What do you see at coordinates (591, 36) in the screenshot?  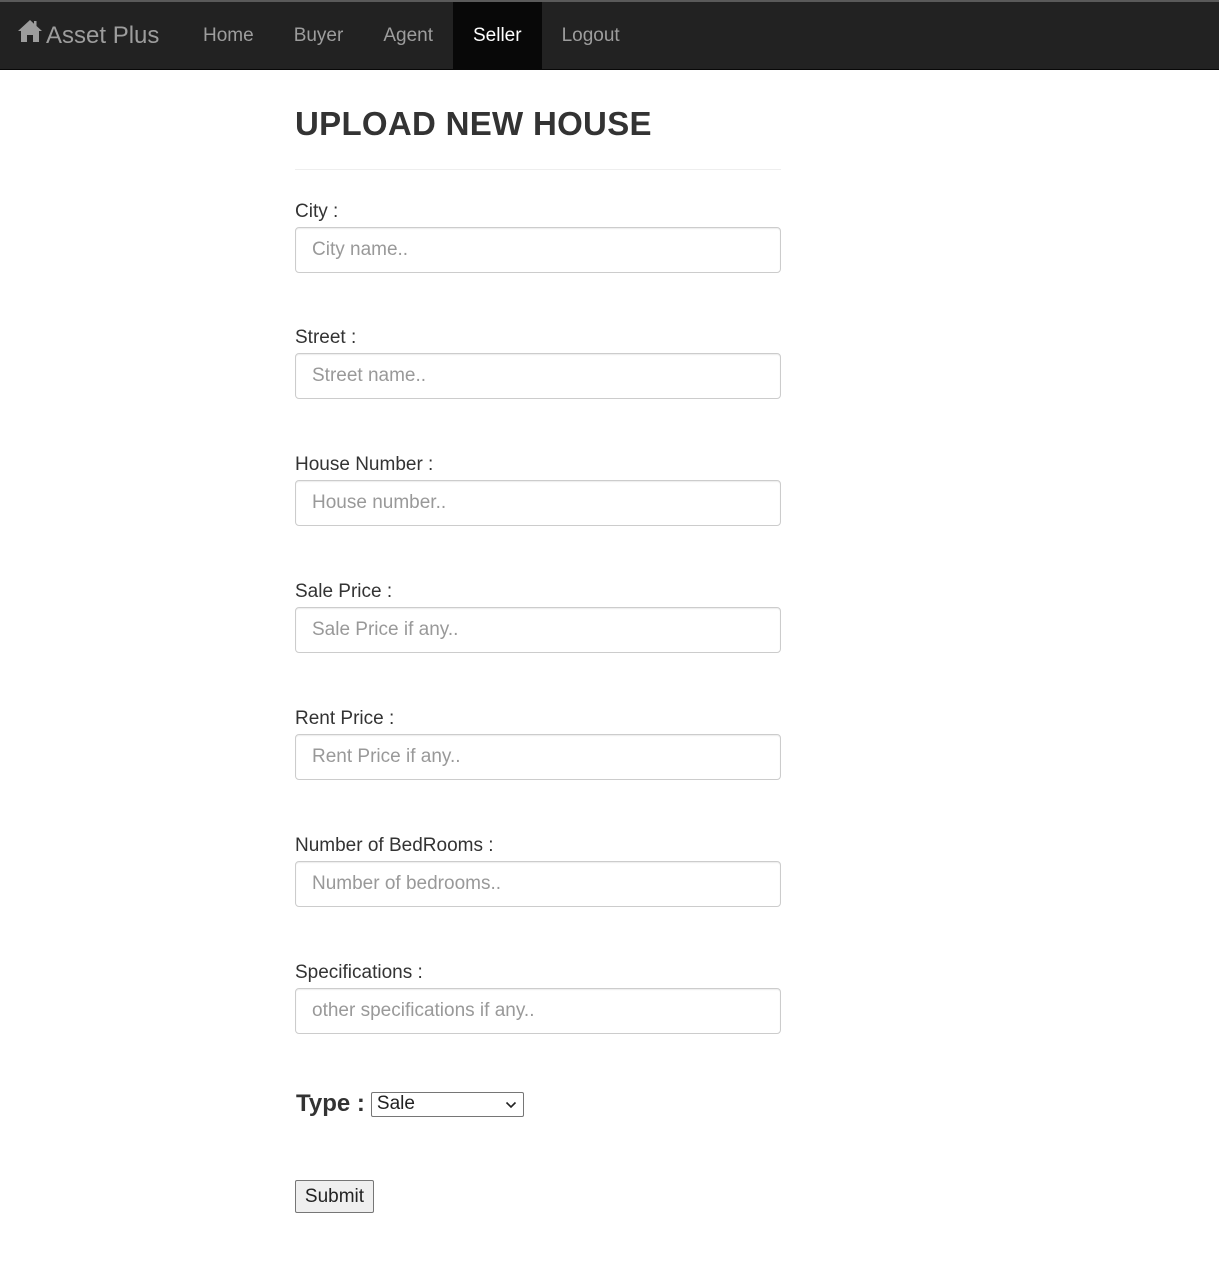 I see `nav-item-logout: Logout` at bounding box center [591, 36].